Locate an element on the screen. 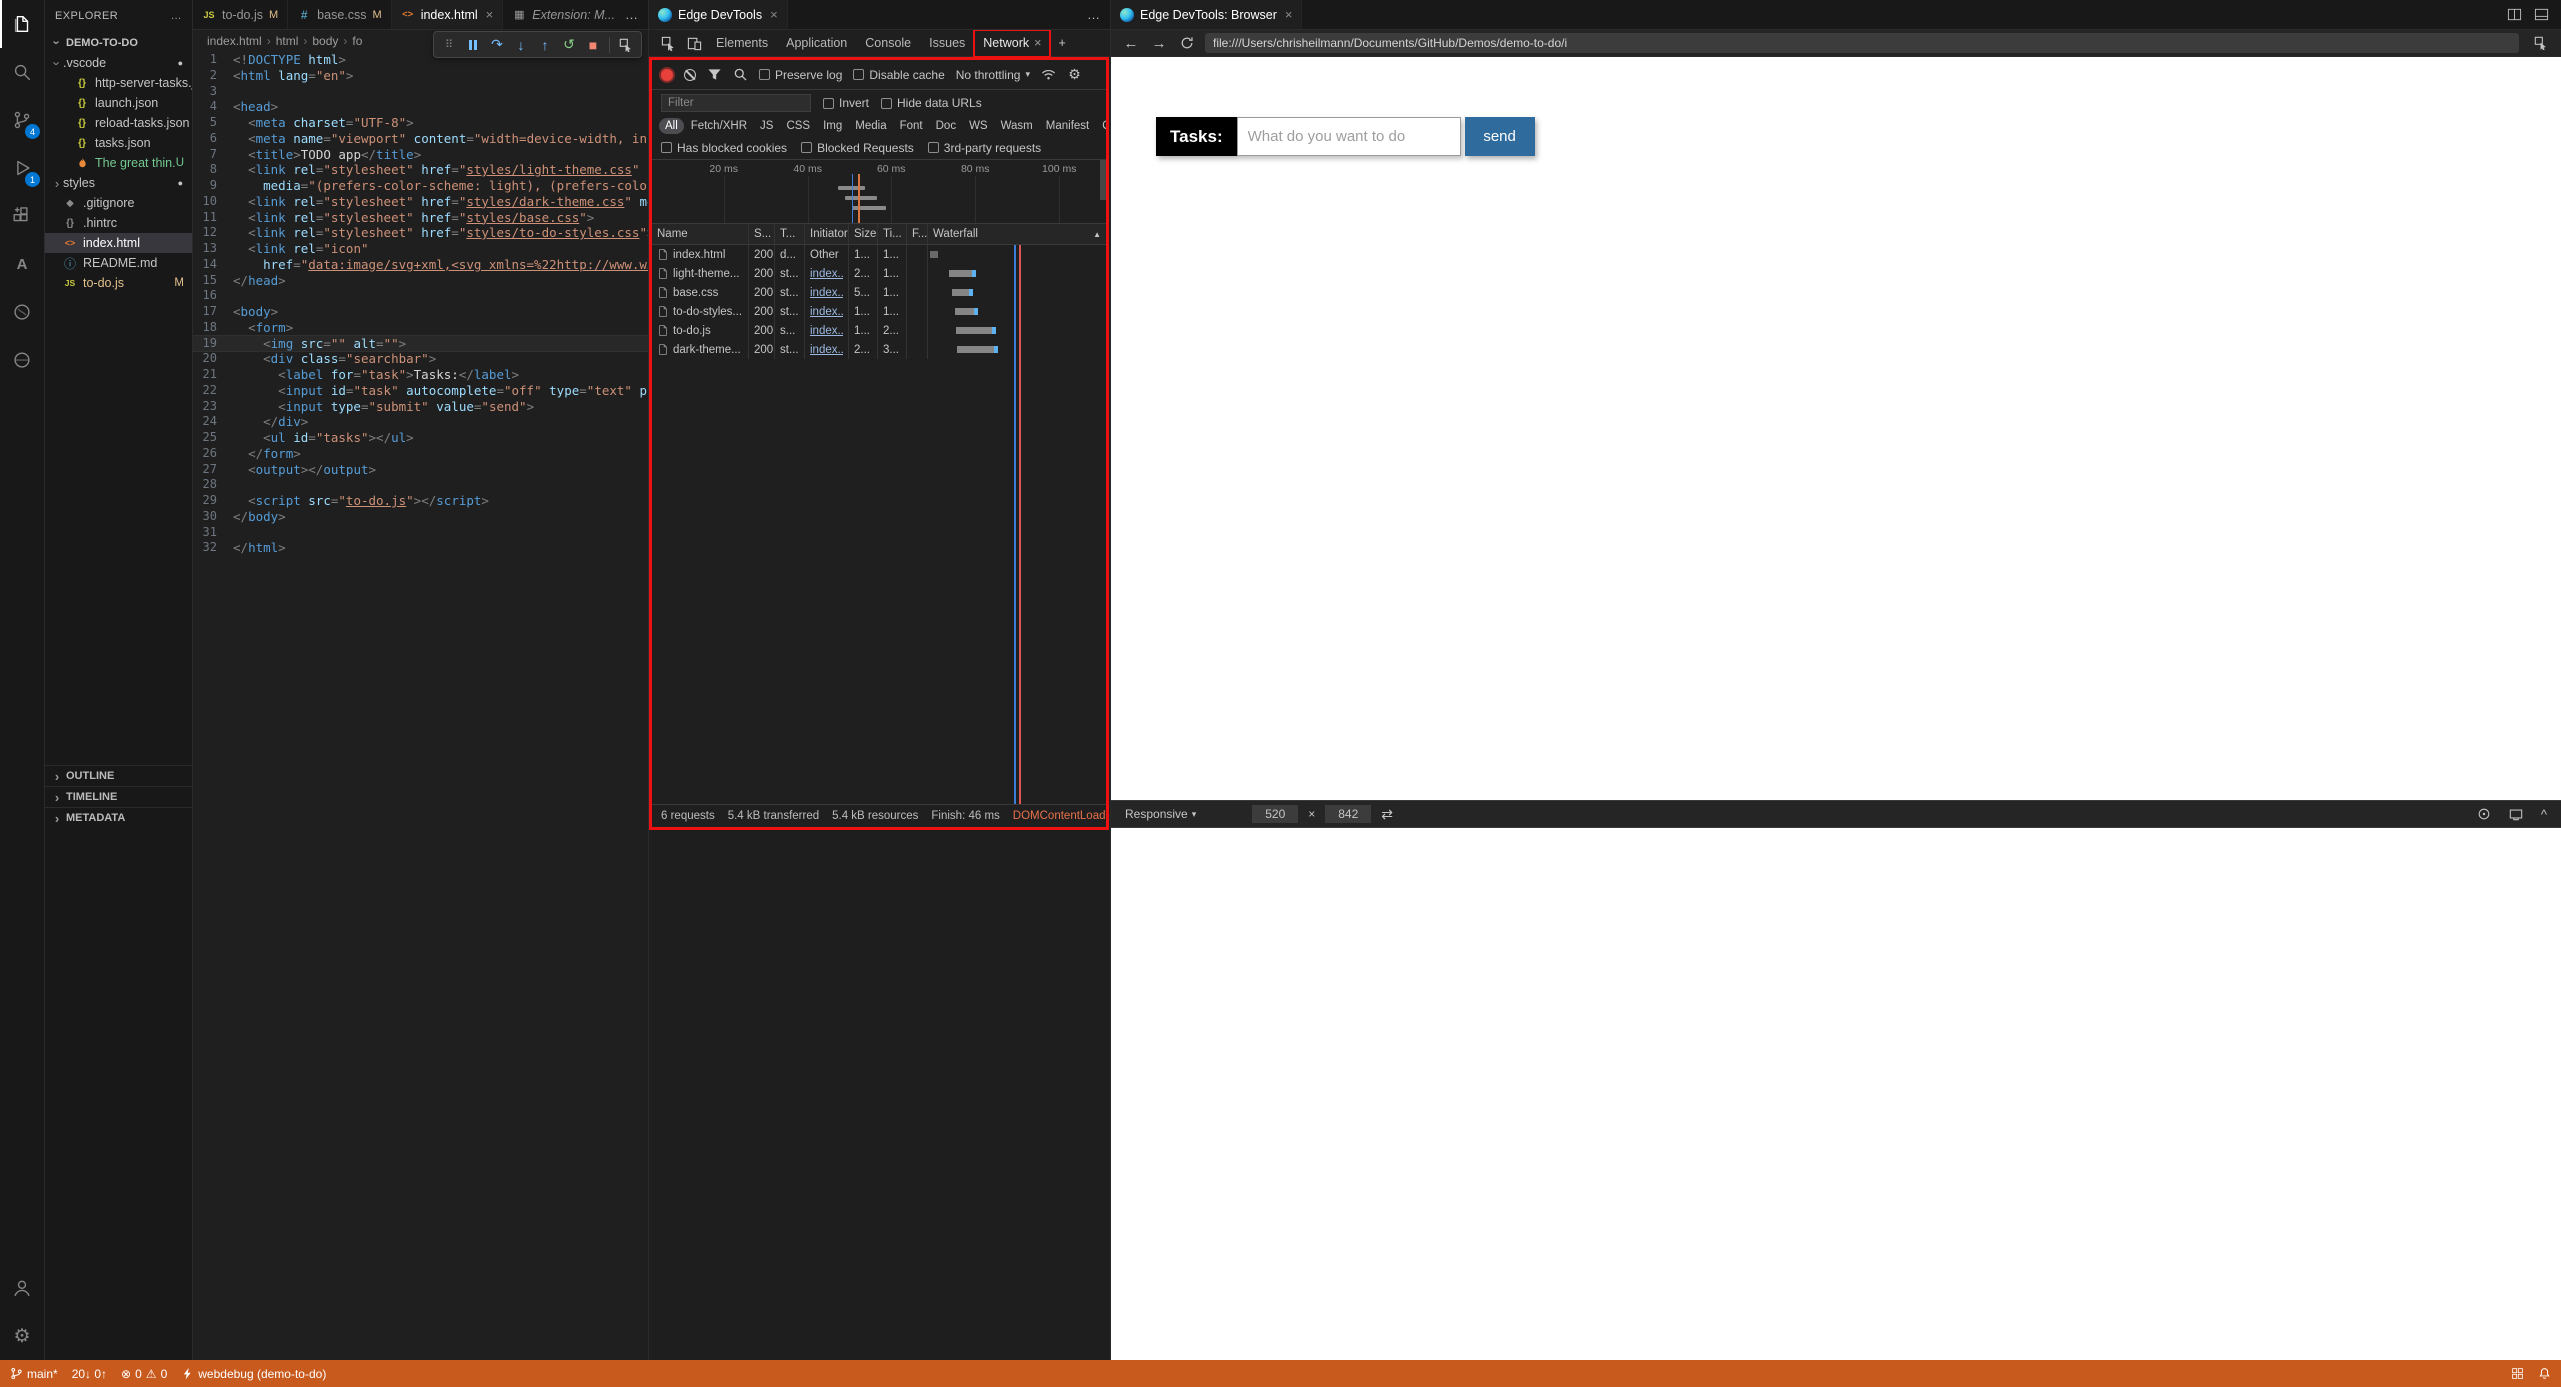 The image size is (2561, 1387). filter-pill-wasm: Wasm is located at coordinates (1017, 126).